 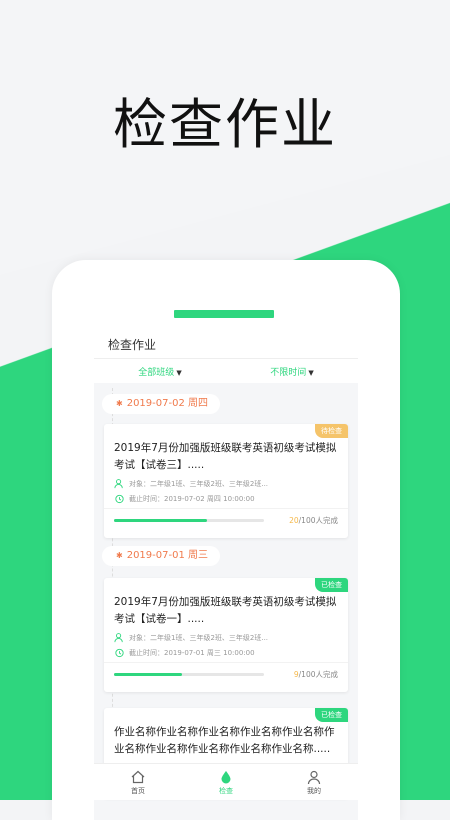 What do you see at coordinates (192, 498) in the screenshot?
I see `deadline-text: 截止时间：2019-07-02 周四 10:00:00` at bounding box center [192, 498].